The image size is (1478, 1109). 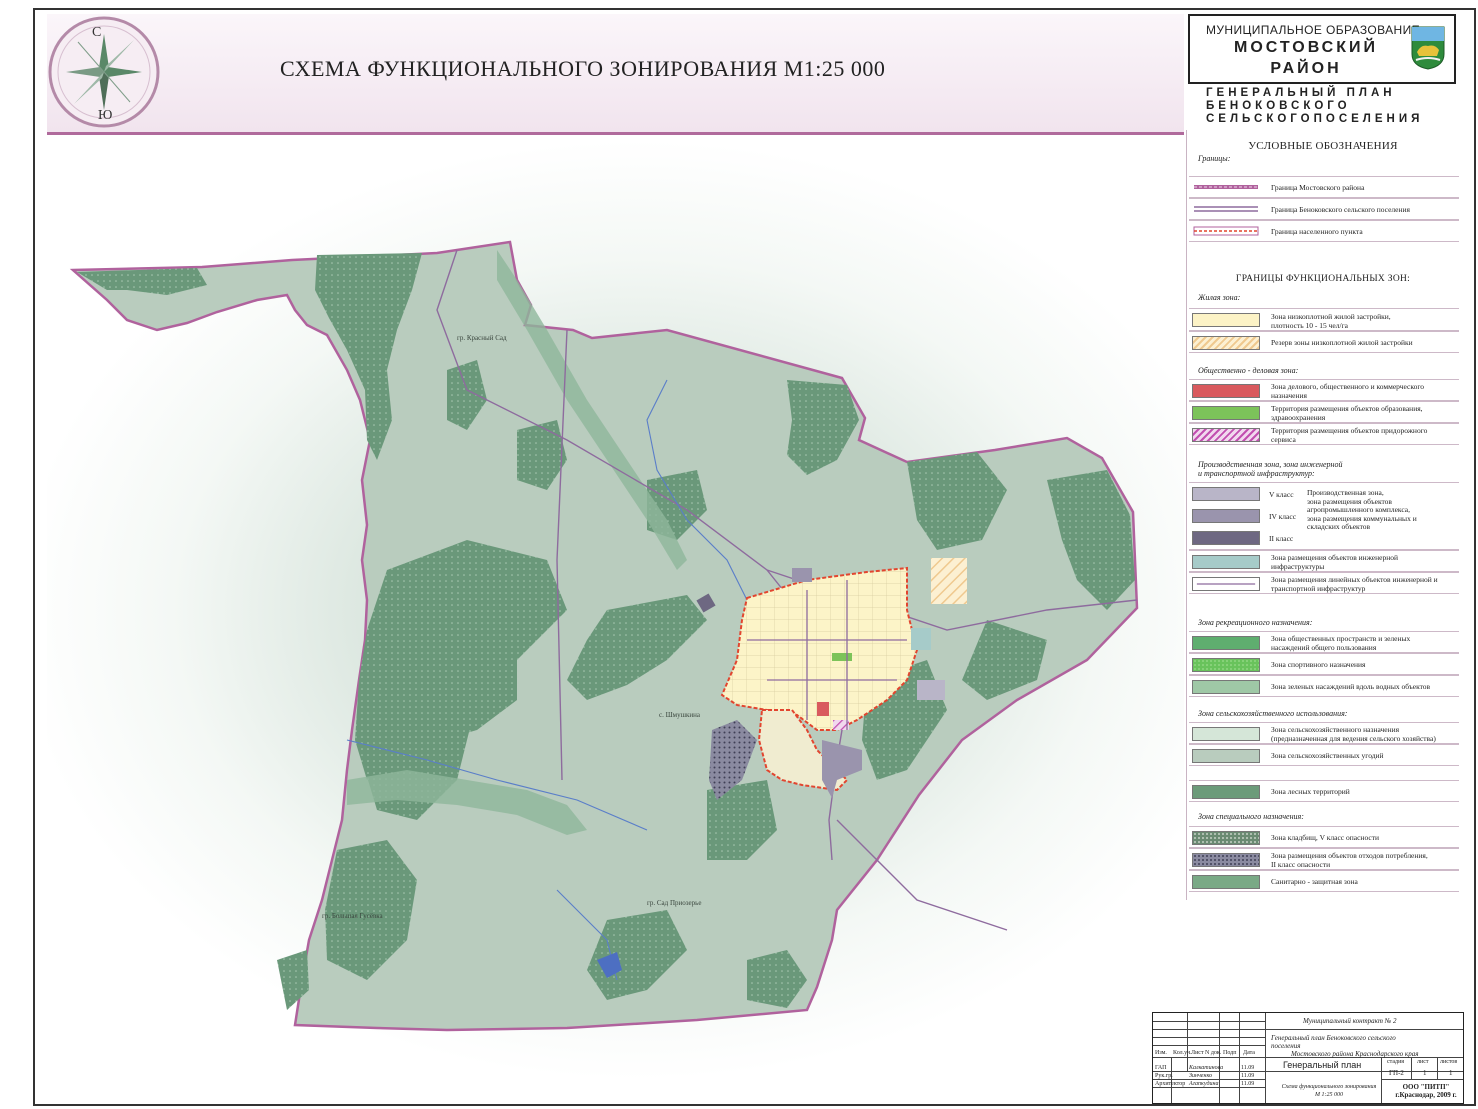 I want to click on stamp-contract: Муниципальный контракт № 2, so click(x=1350, y=1021).